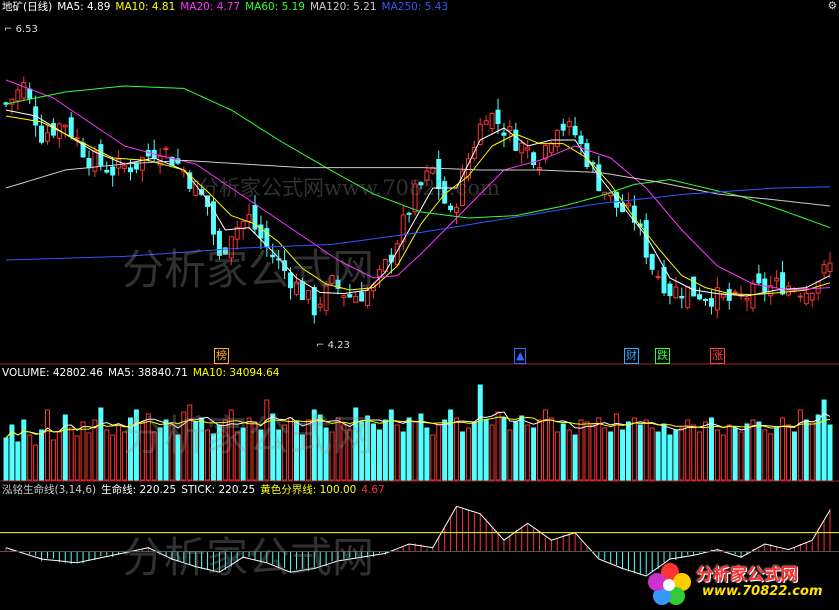 The height and width of the screenshot is (610, 839). I want to click on high-price-label: ⌐ 6.53, so click(21, 29).